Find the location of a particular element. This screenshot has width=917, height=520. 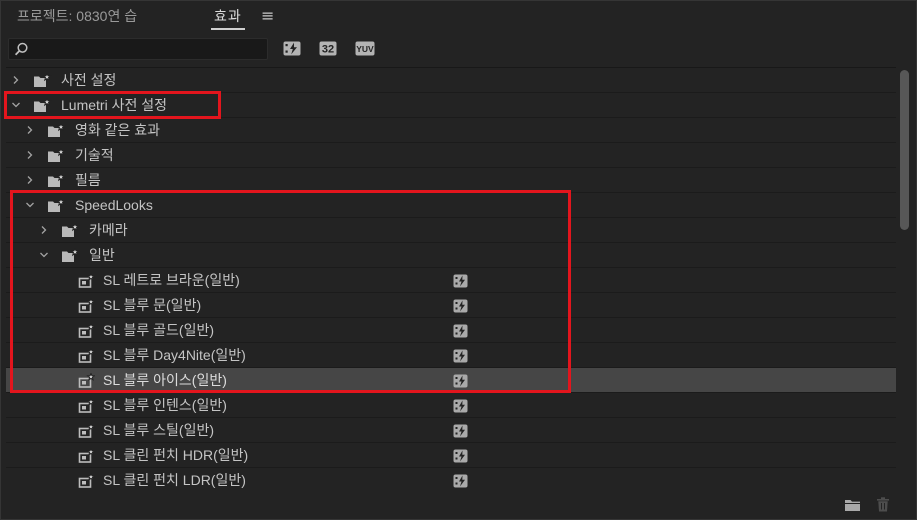

tree-preset-row: SL 블루 인텐스(일반) is located at coordinates (451, 405).